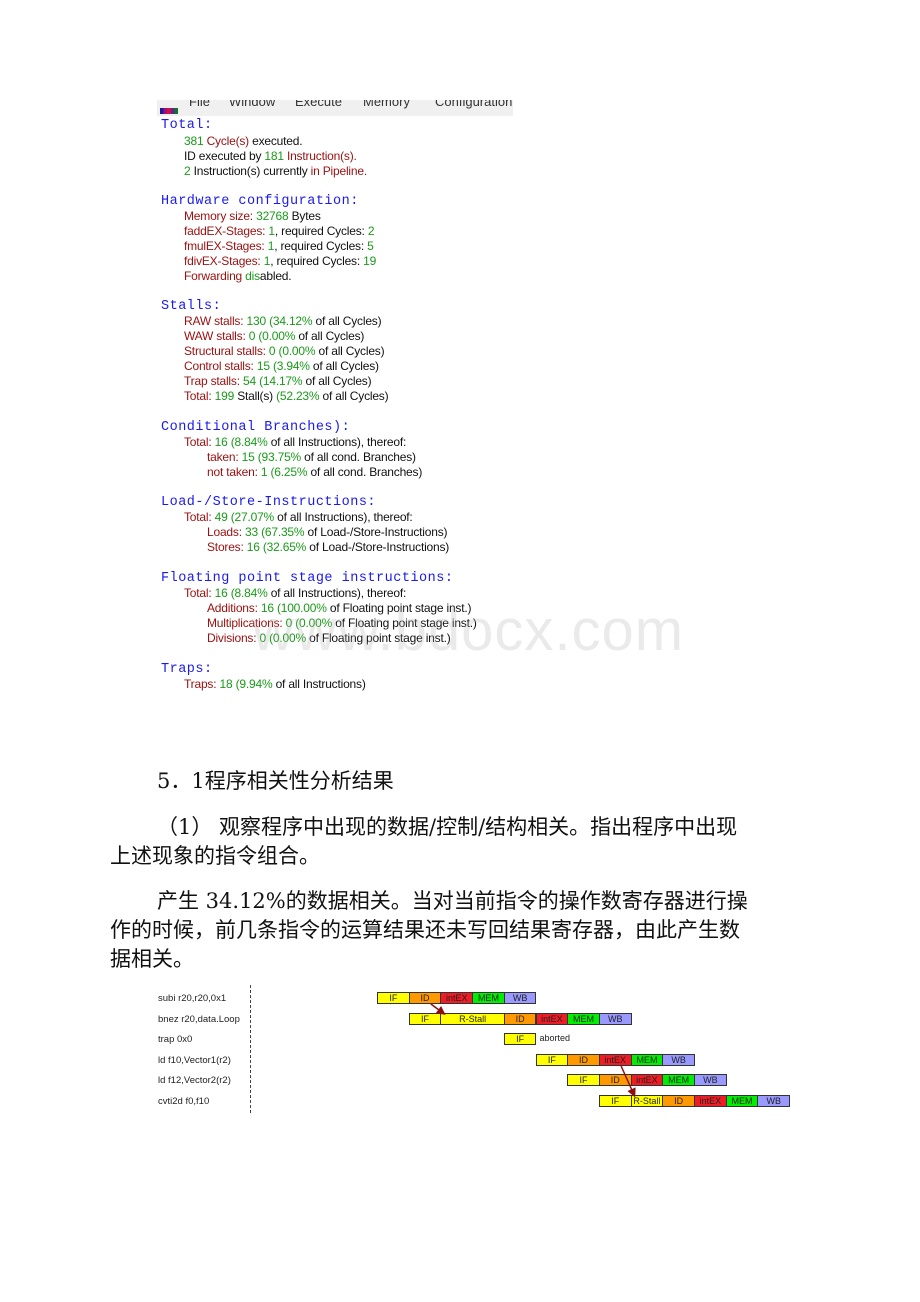 This screenshot has height=1302, width=920. I want to click on instruction-label: subi r20,r20,0x1, so click(192, 998).